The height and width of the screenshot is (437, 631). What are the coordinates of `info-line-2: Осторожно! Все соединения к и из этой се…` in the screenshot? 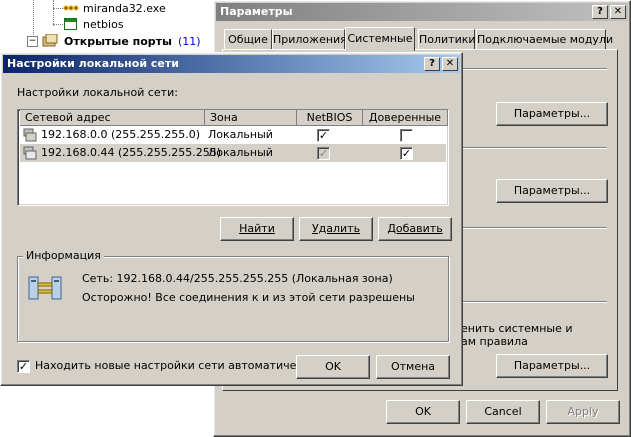 It's located at (248, 297).